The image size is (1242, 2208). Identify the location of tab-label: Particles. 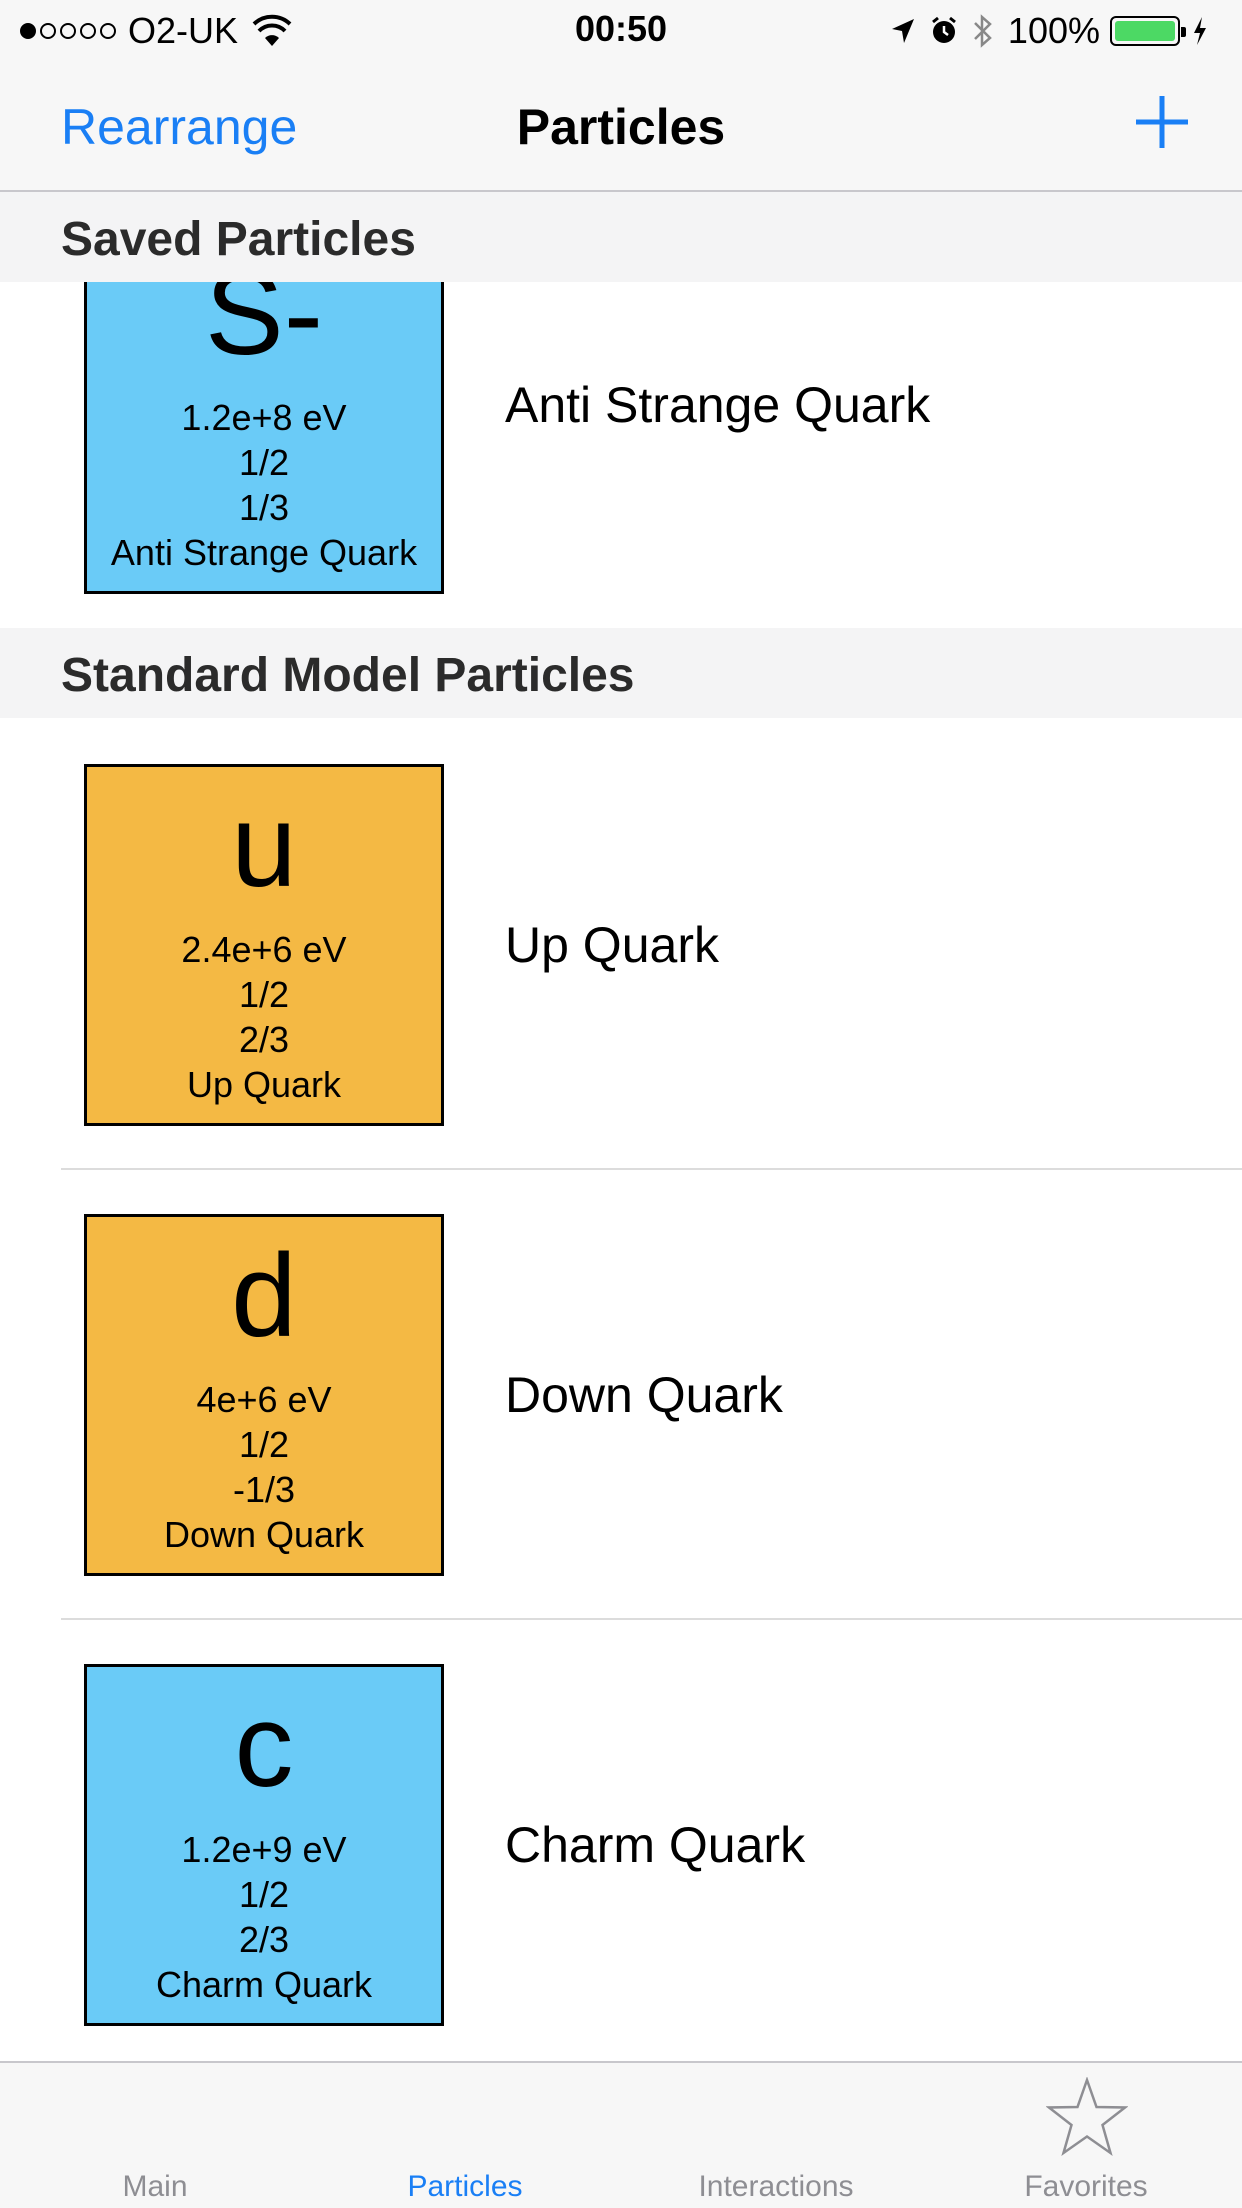
(465, 2186).